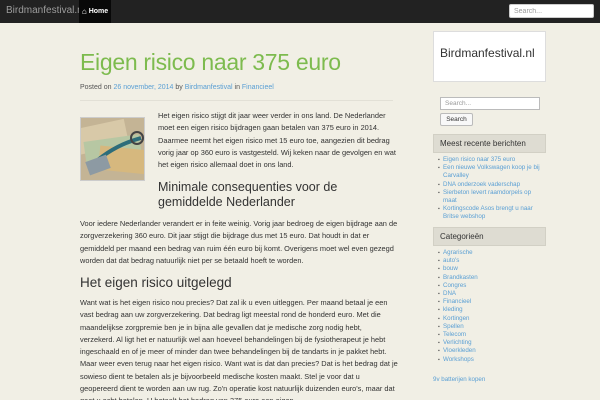  I want to click on meta-in: in, so click(237, 87).